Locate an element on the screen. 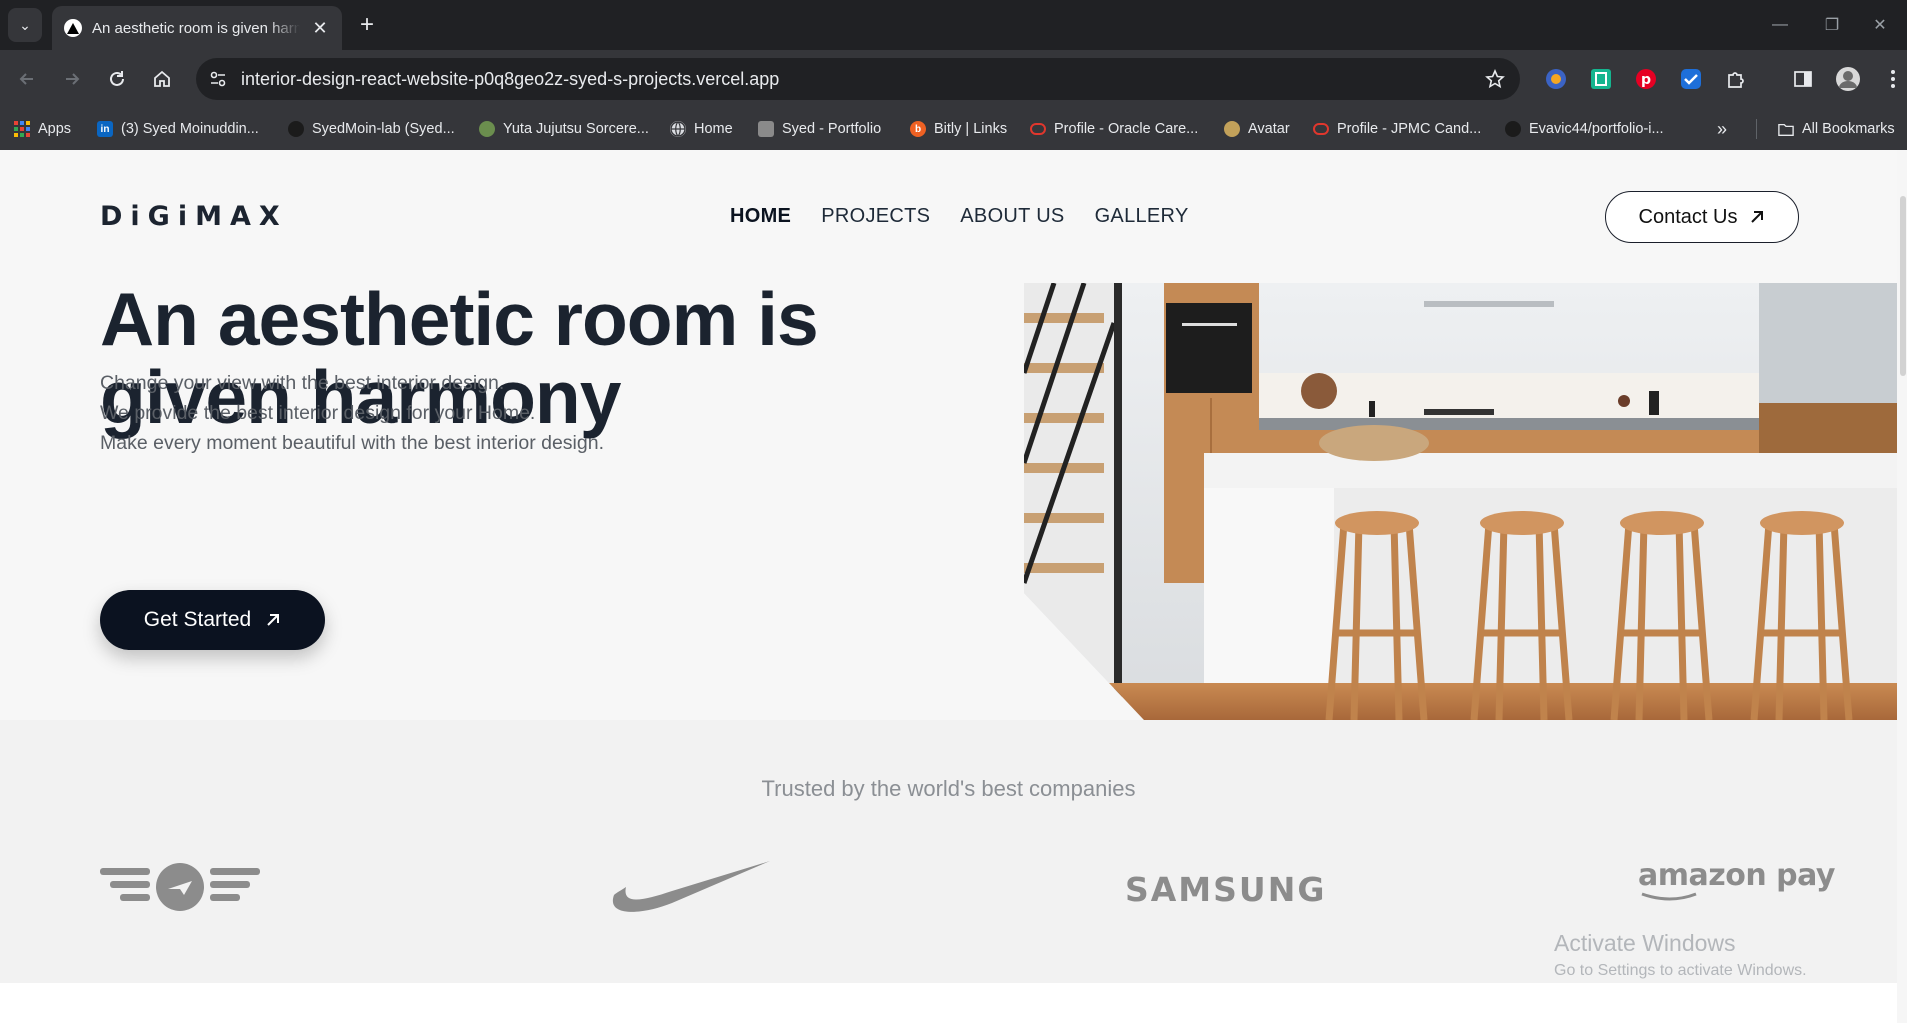  home-button is located at coordinates (162, 79).